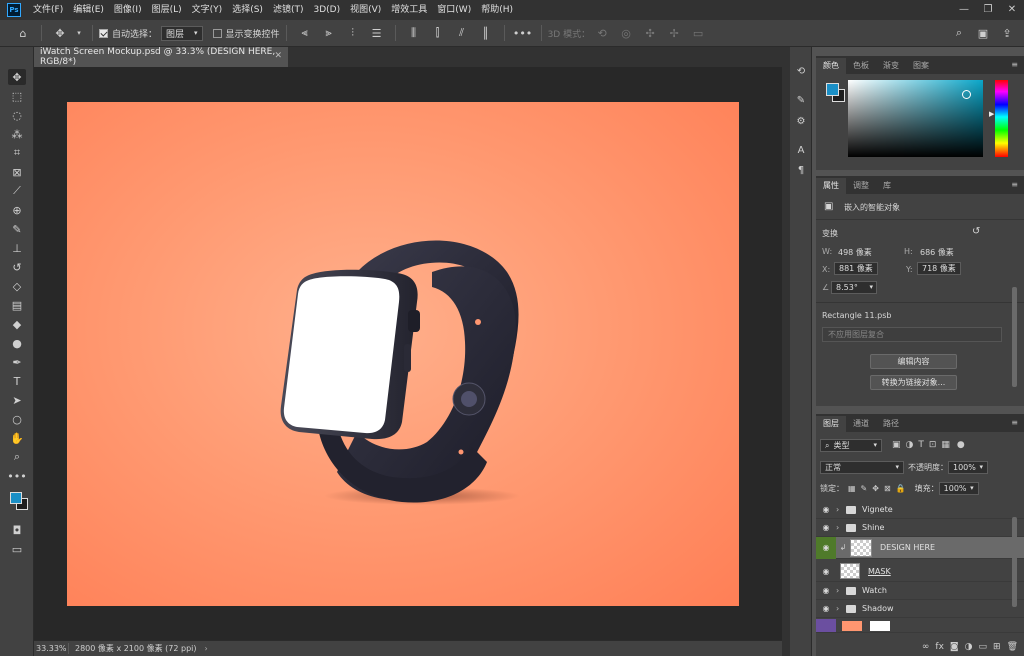 The width and height of the screenshot is (1024, 656). I want to click on layer-row-background, so click(920, 626).